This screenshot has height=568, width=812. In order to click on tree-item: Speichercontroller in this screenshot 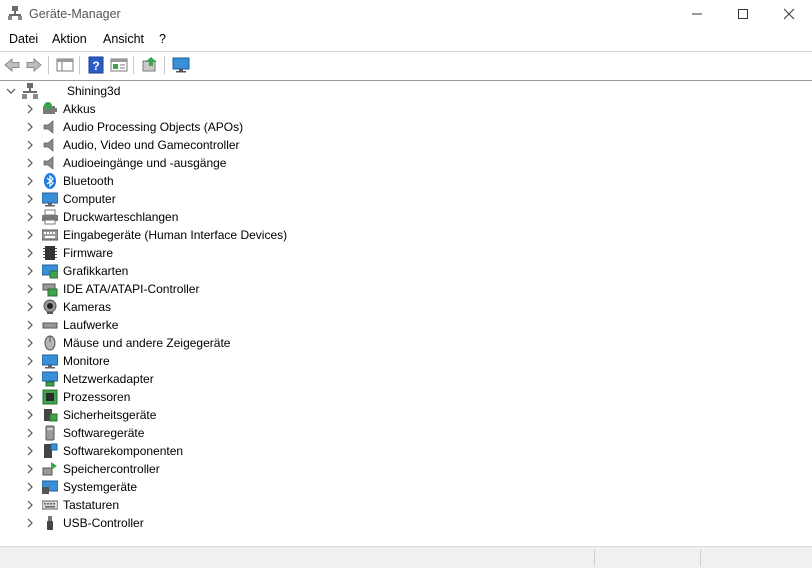, I will do `click(406, 469)`.